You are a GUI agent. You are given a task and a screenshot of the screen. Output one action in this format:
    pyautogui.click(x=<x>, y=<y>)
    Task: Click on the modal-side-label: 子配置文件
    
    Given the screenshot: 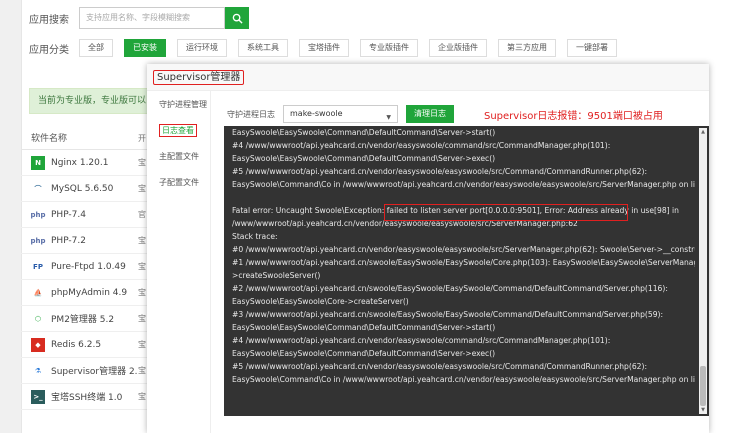 What is the action you would take?
    pyautogui.click(x=179, y=182)
    